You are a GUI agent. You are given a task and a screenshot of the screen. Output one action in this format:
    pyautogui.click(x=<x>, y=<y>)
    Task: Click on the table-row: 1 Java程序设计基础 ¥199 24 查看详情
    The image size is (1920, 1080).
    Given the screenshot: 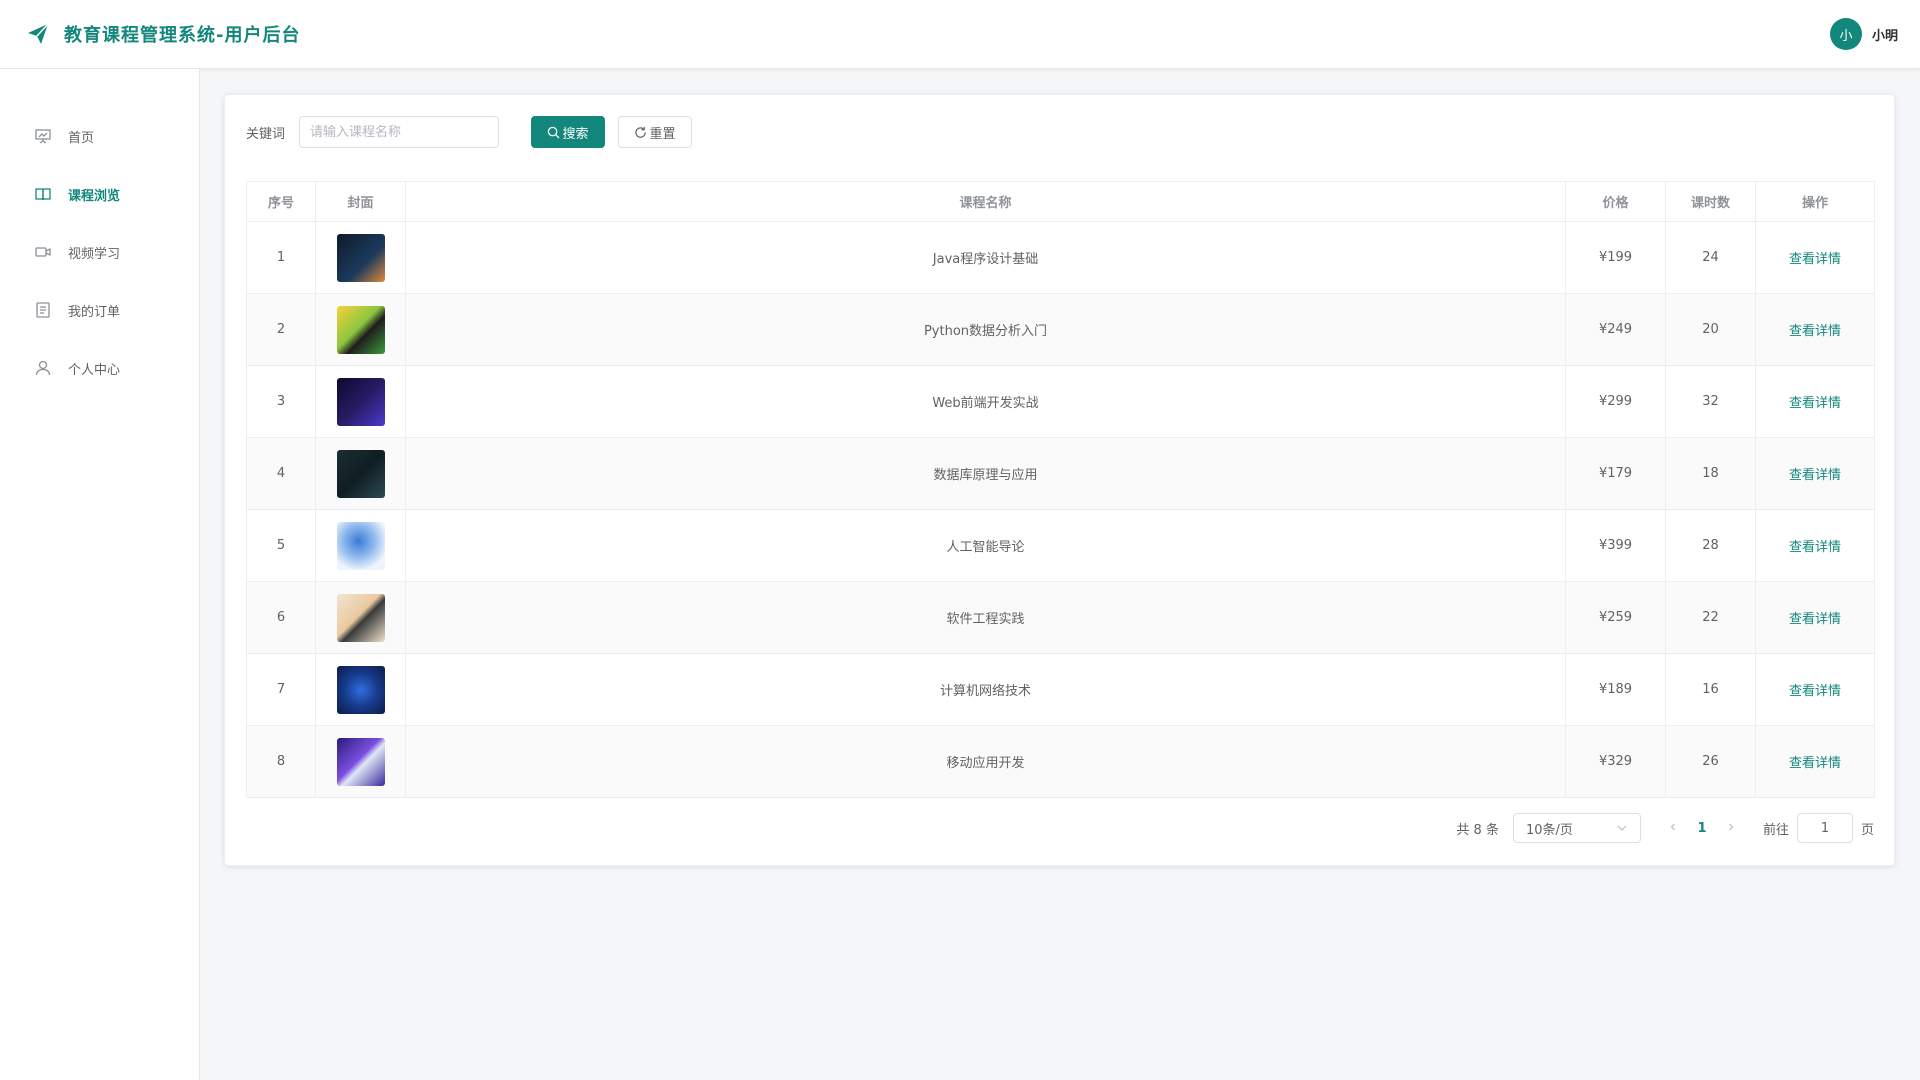 What is the action you would take?
    pyautogui.click(x=1060, y=257)
    